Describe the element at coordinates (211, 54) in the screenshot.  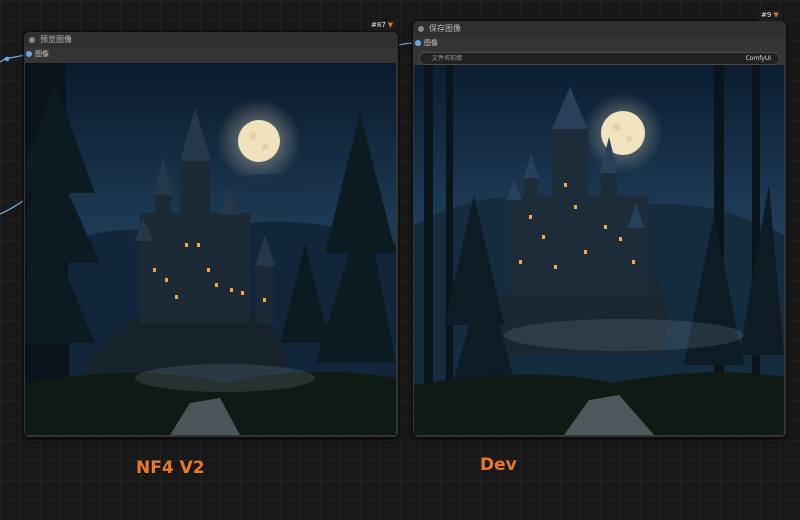
I see `preview-image-input: 图像` at that location.